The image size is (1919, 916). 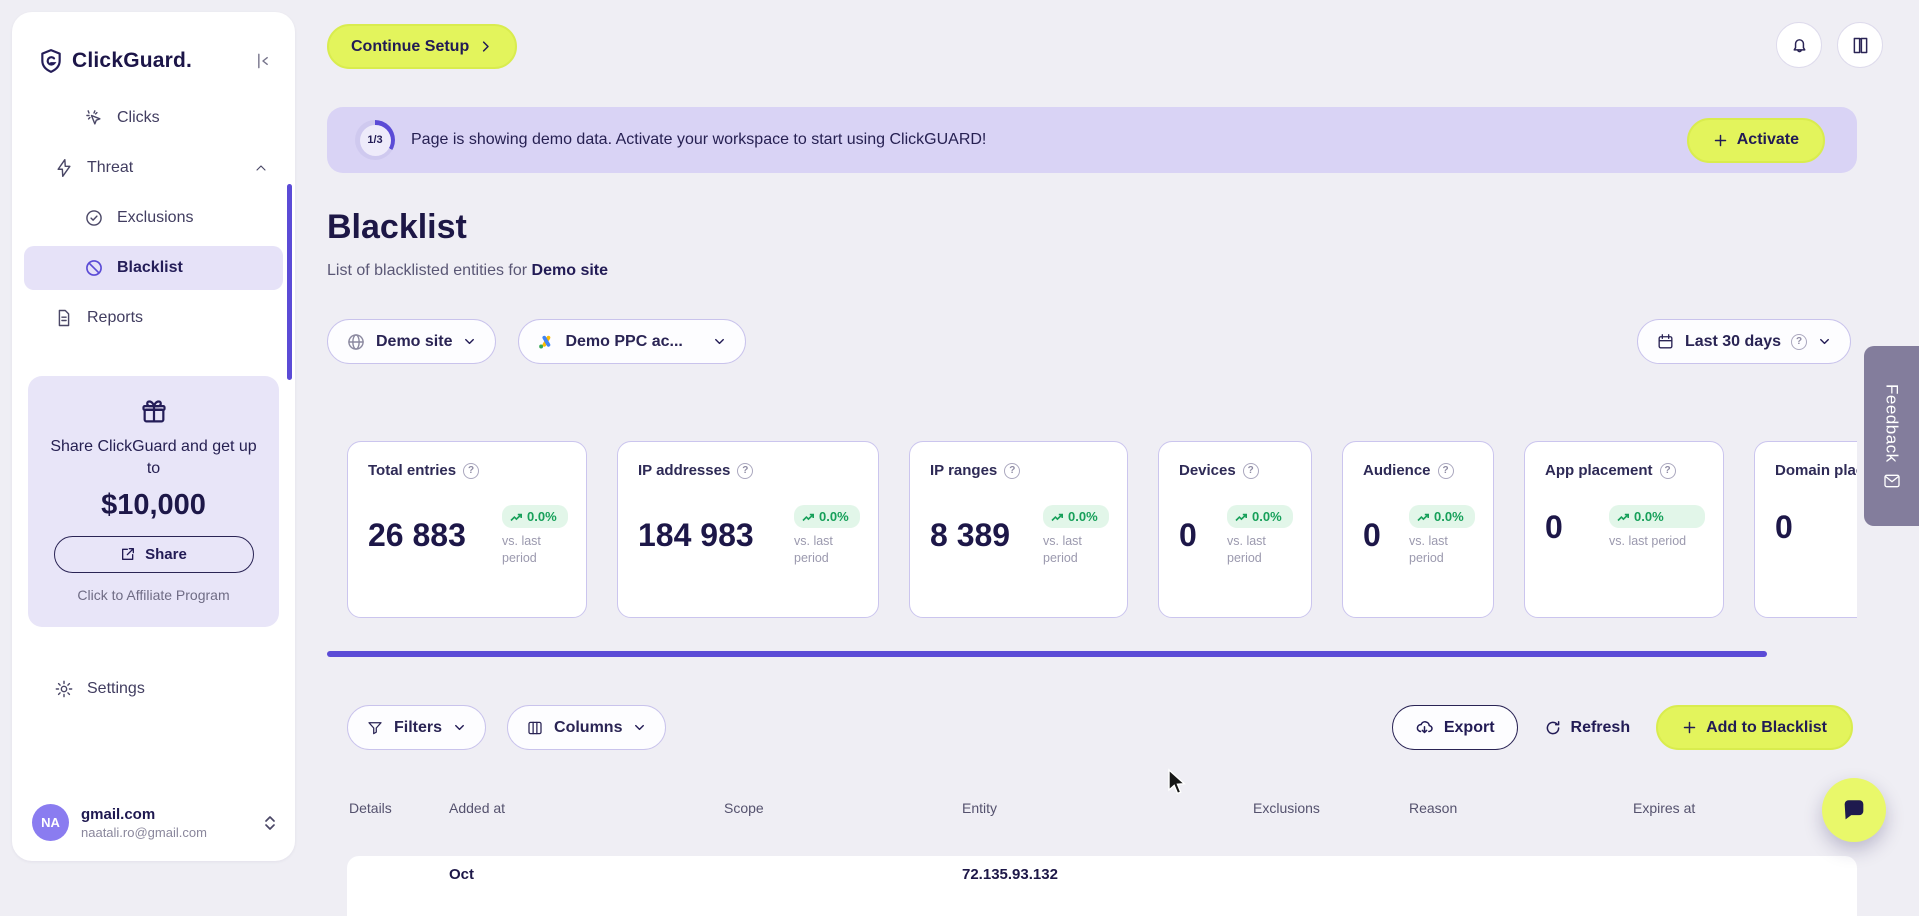 I want to click on col-header-added-at: Added at, so click(x=584, y=808).